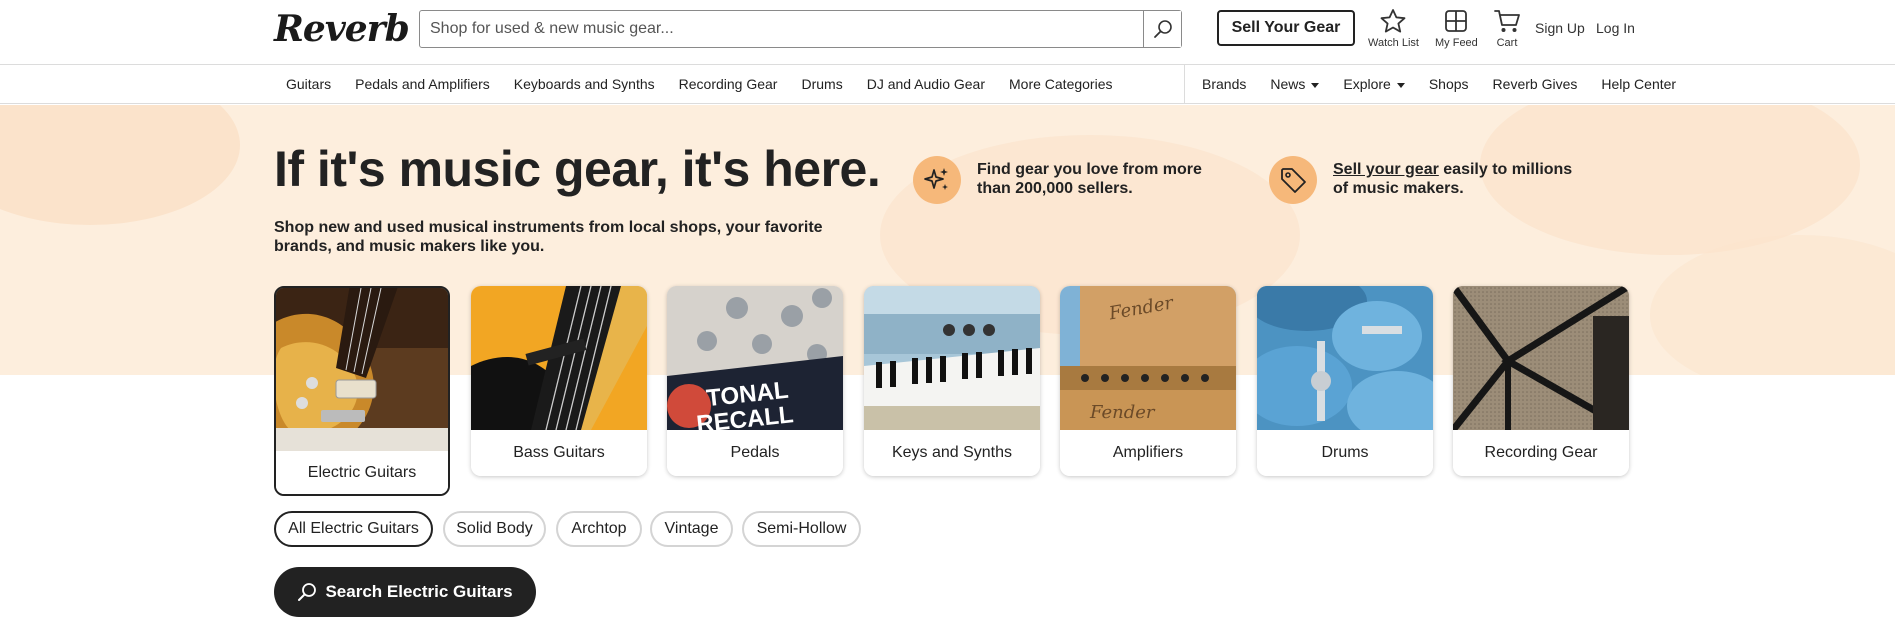 This screenshot has width=1895, height=617. What do you see at coordinates (755, 453) in the screenshot?
I see `category-label: Pedals` at bounding box center [755, 453].